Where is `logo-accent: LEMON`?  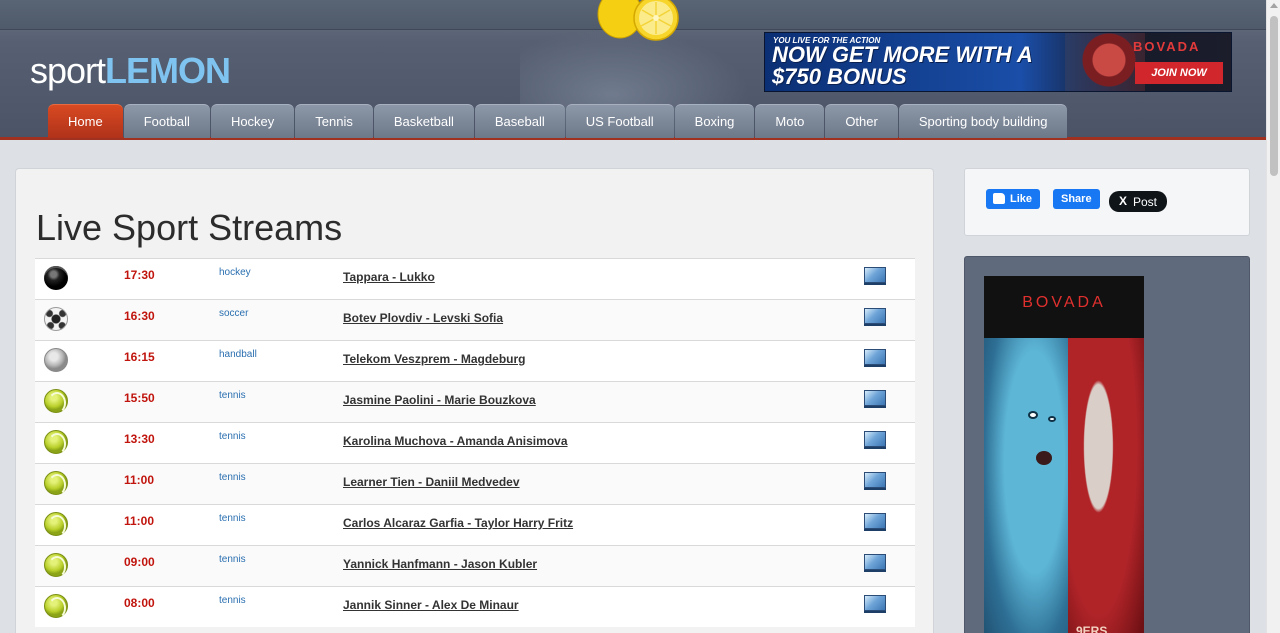
logo-accent: LEMON is located at coordinates (168, 70).